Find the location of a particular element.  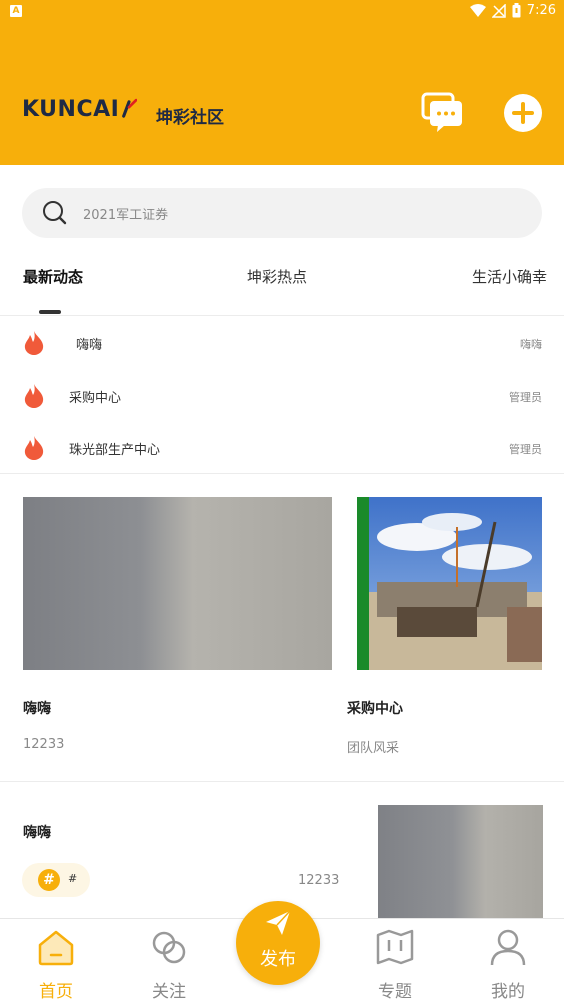

status-right: 7:26 is located at coordinates (512, 10).